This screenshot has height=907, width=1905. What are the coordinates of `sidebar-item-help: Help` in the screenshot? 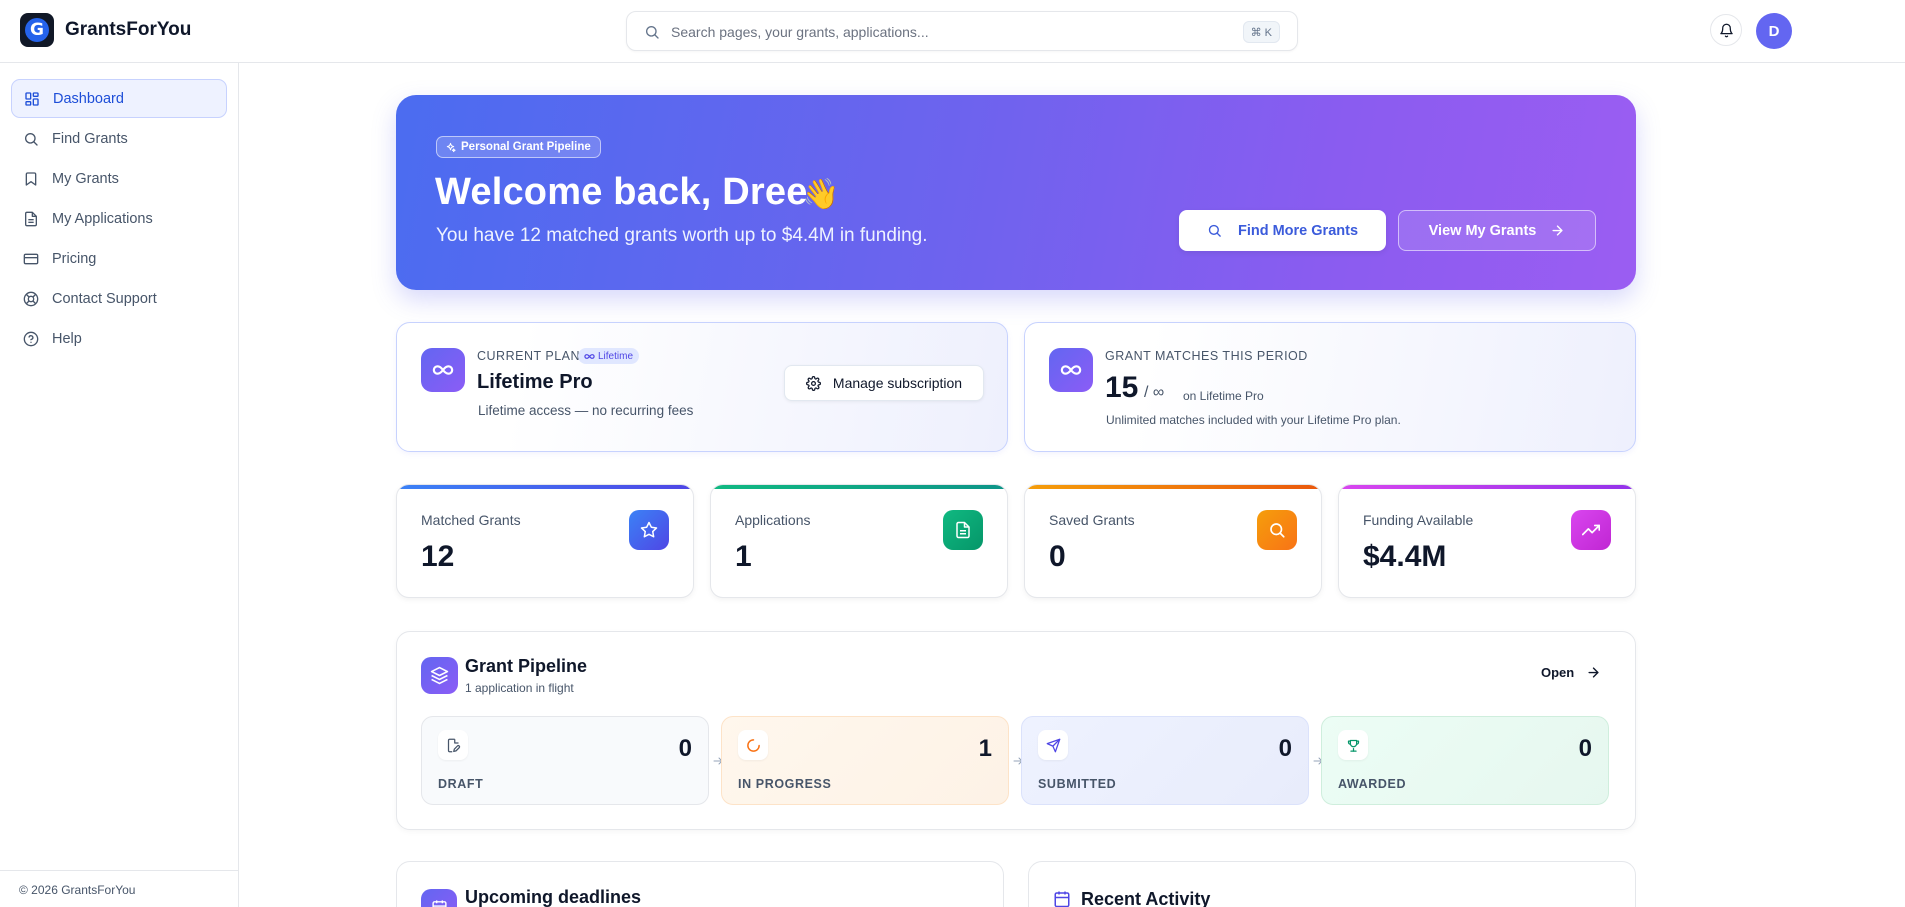 It's located at (119, 338).